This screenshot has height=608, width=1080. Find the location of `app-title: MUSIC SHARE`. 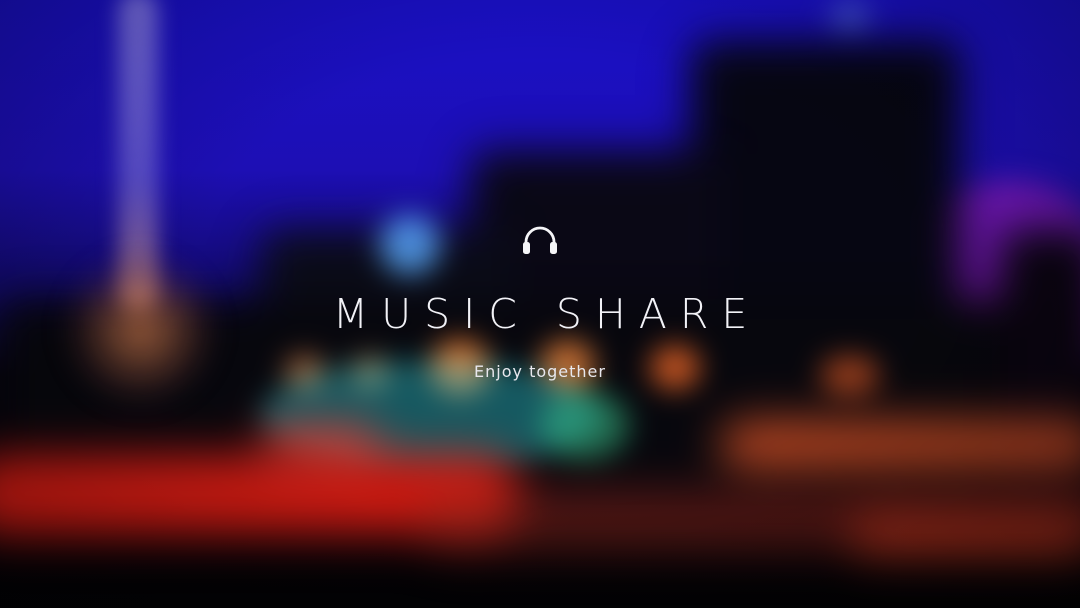

app-title: MUSIC SHARE is located at coordinates (546, 314).